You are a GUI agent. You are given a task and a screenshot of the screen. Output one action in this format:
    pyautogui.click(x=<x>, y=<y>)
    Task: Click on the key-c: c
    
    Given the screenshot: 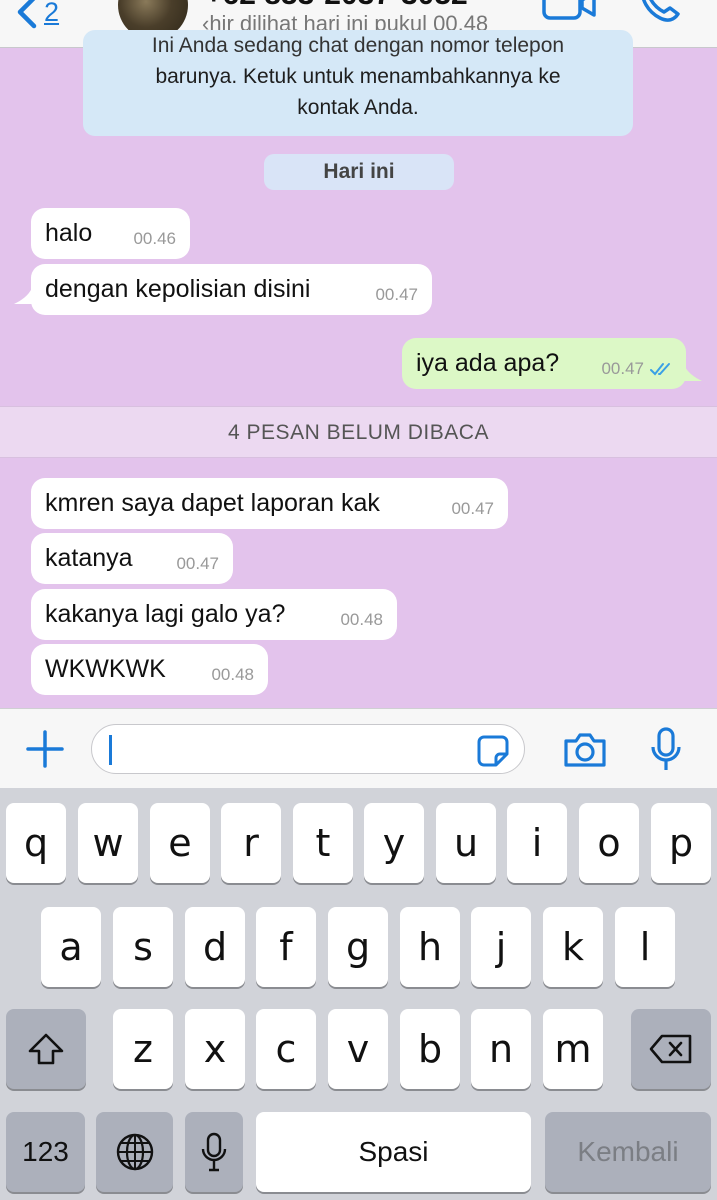 What is the action you would take?
    pyautogui.click(x=286, y=1049)
    